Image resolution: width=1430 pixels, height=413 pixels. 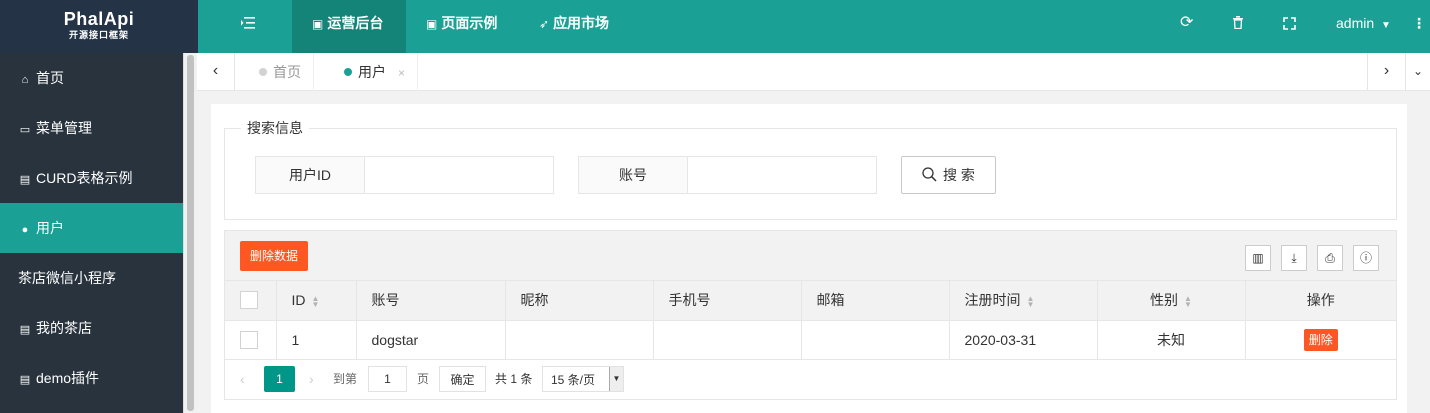 I want to click on scrollbar-thumb, so click(x=190, y=233).